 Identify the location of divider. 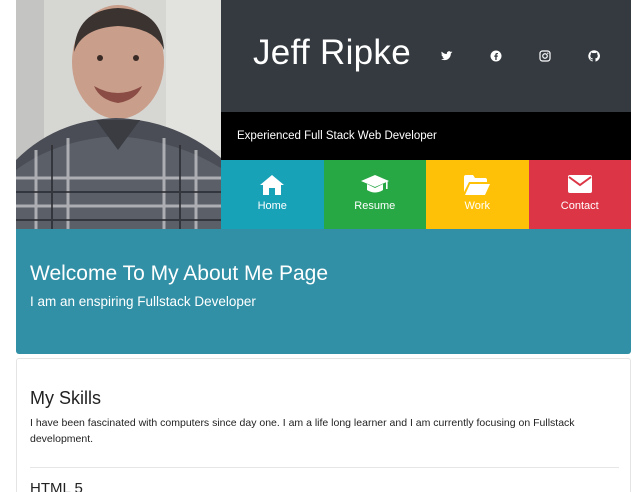
(324, 467).